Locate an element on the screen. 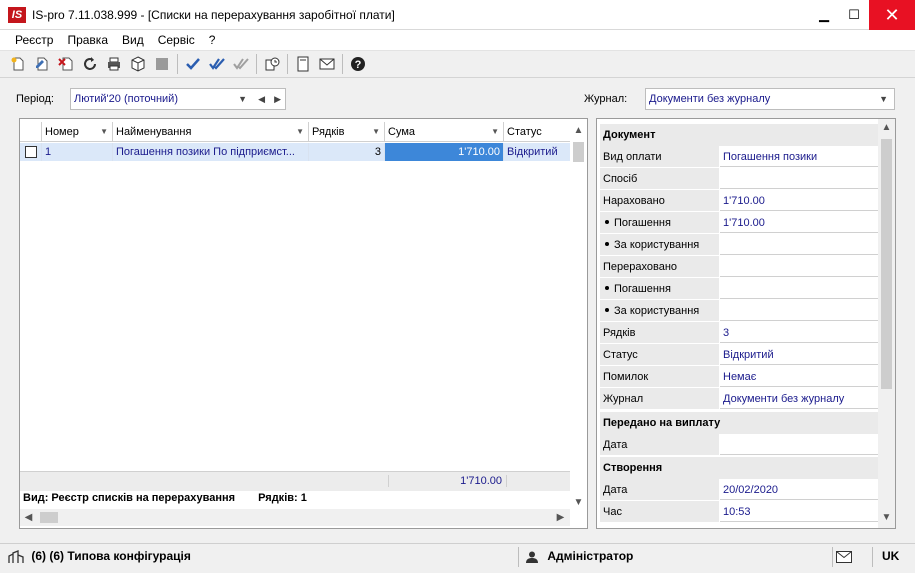 The width and height of the screenshot is (915, 573). menu-service: Сервіс is located at coordinates (176, 40).